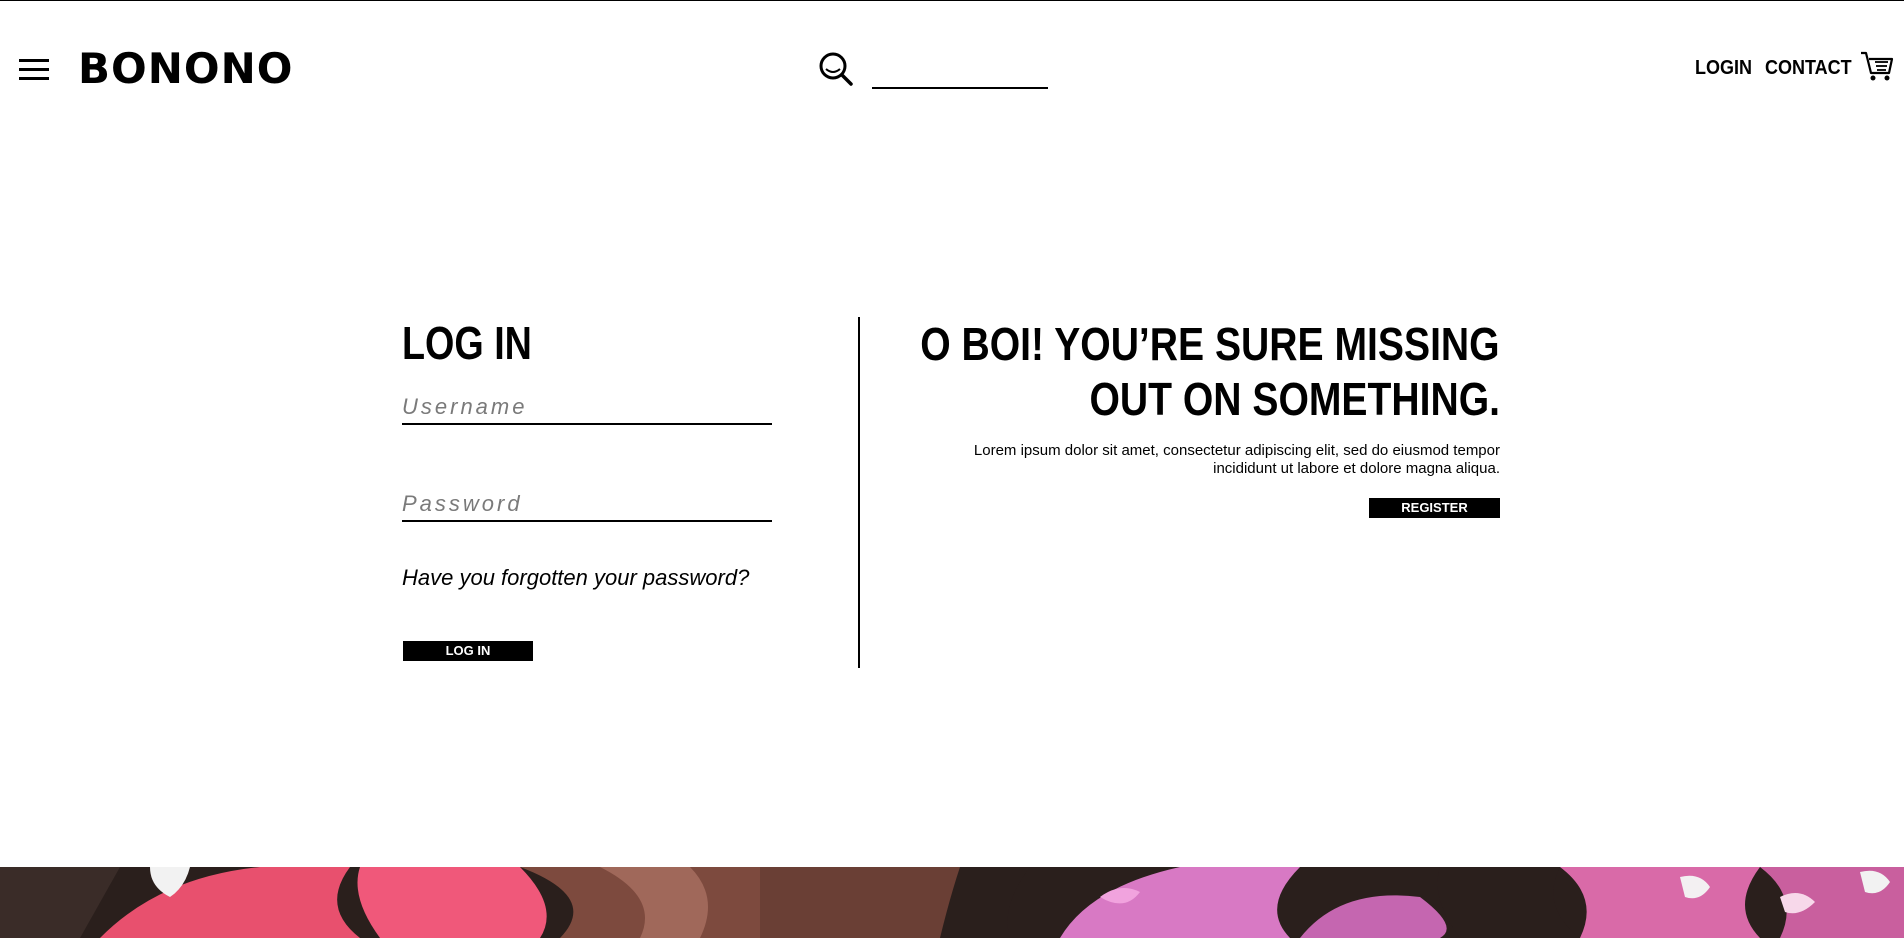  What do you see at coordinates (587, 408) in the screenshot?
I see `username-field` at bounding box center [587, 408].